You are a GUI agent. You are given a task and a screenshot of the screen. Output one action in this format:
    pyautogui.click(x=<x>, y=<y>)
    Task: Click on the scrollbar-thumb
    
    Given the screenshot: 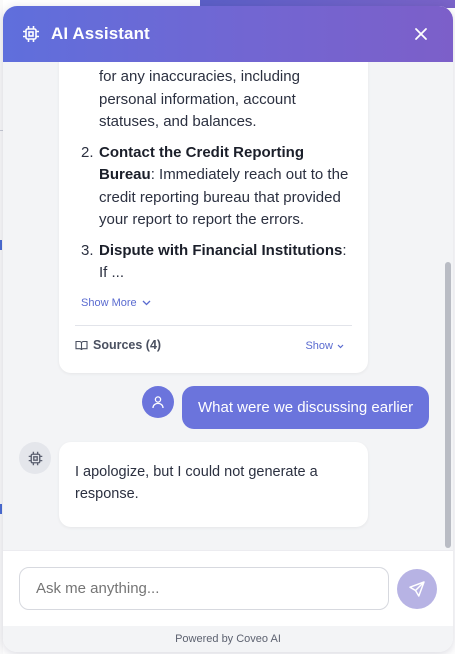 What is the action you would take?
    pyautogui.click(x=448, y=405)
    